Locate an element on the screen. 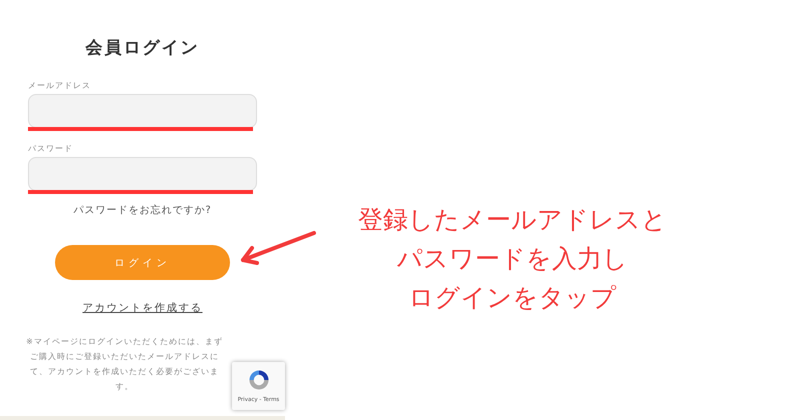 The height and width of the screenshot is (420, 800). annotation-text: 登録したメールアドレスと パスワードを入力し ログインをタップ is located at coordinates (512, 259).